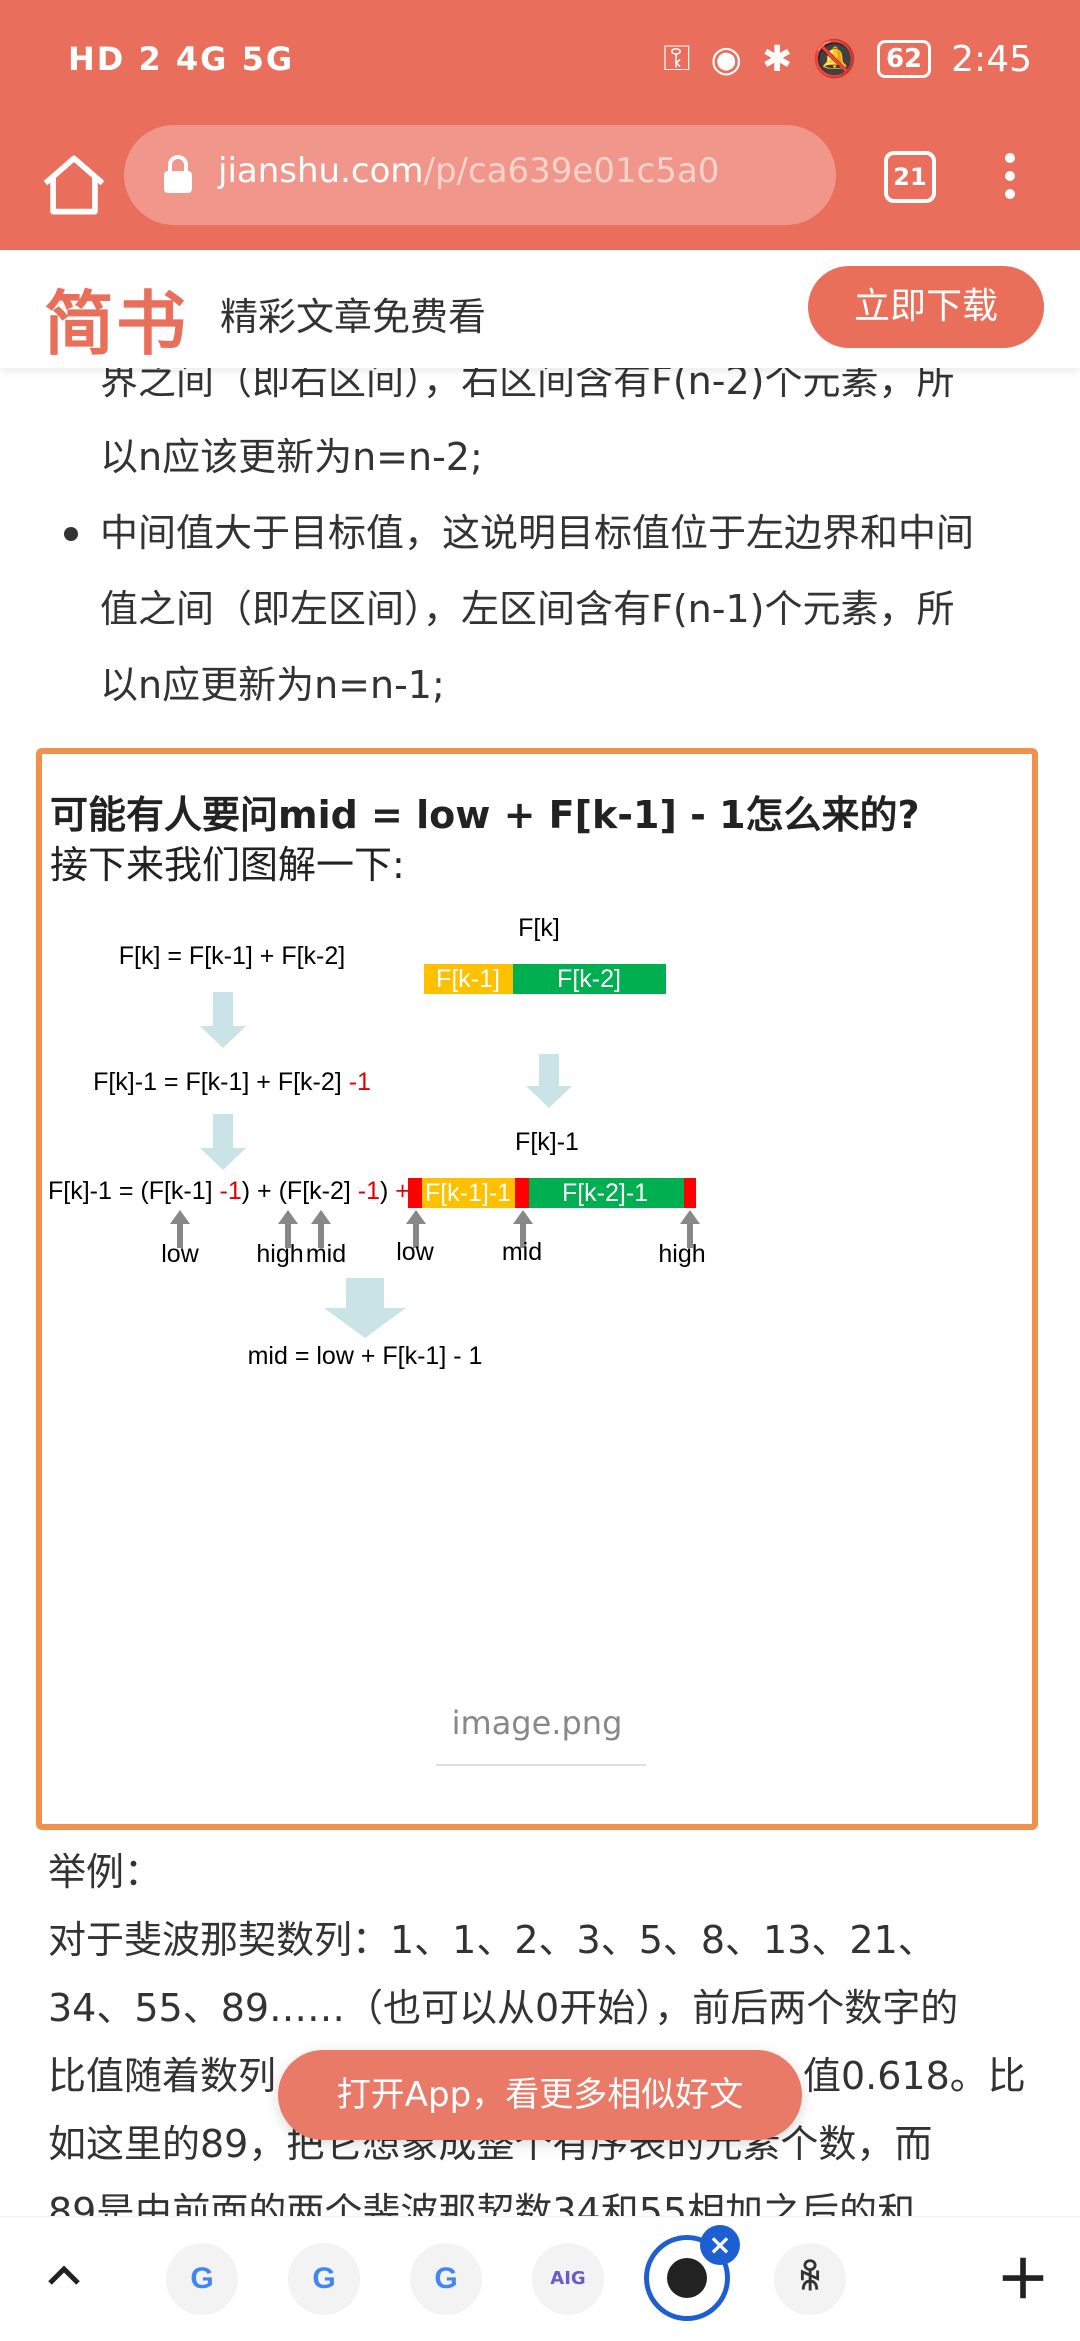  I want to click on label-fk-minus-1: F[k]-1, so click(547, 1142).